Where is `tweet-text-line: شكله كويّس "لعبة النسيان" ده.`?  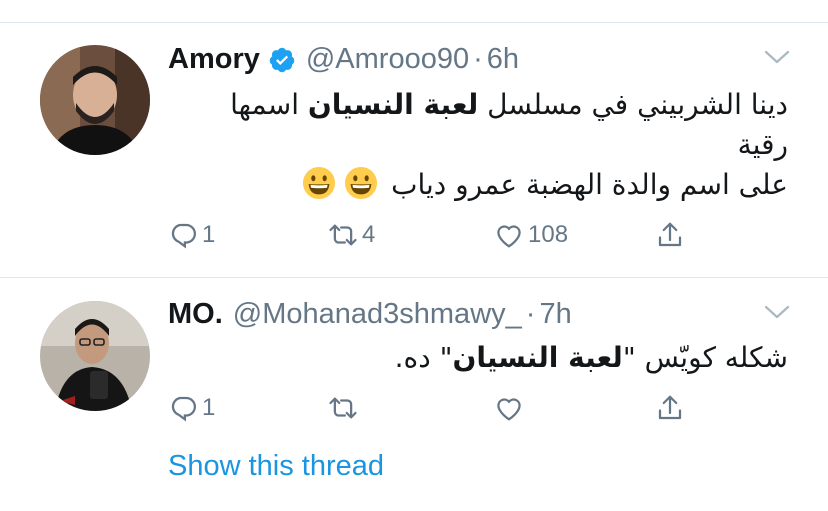
tweet-text-line: شكله كويّس "لعبة النسيان" ده. is located at coordinates (591, 357).